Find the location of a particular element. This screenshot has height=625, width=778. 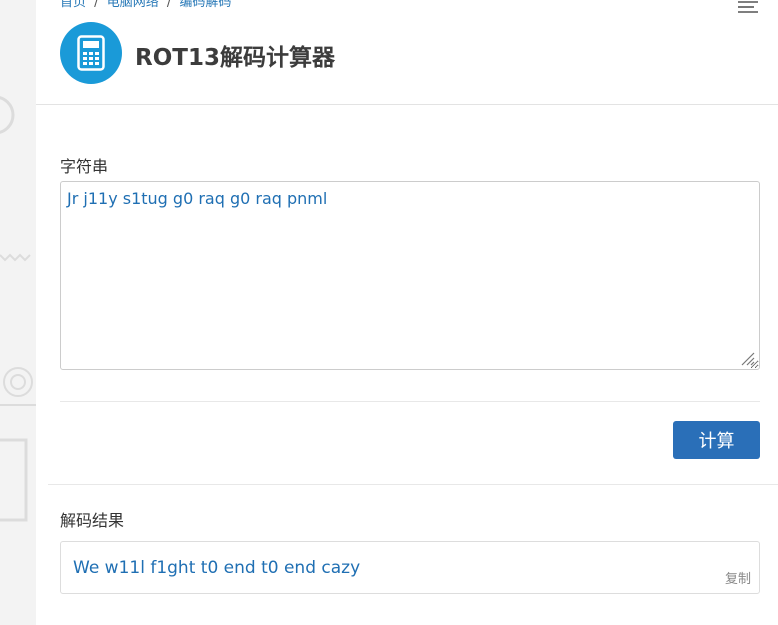

background-decoration is located at coordinates (18, 312).